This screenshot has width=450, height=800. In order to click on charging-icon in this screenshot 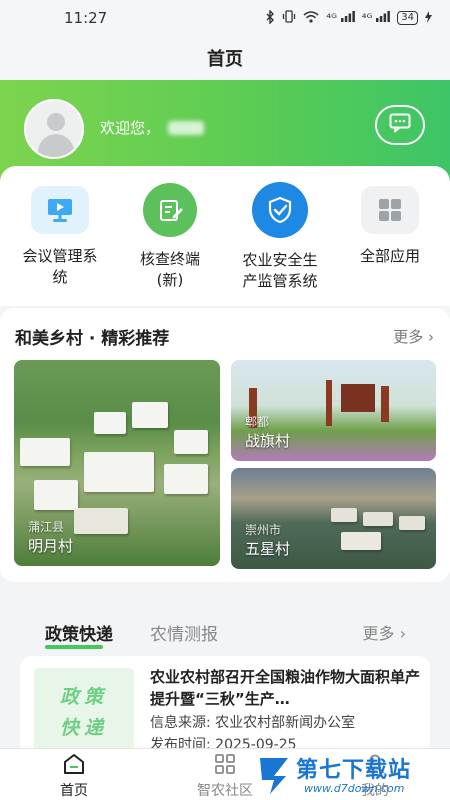, I will do `click(428, 18)`.